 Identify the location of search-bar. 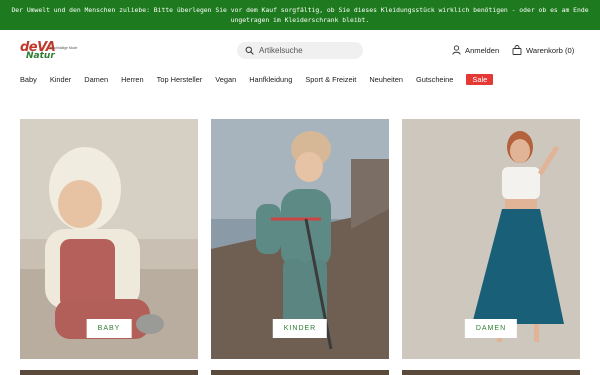
(300, 50).